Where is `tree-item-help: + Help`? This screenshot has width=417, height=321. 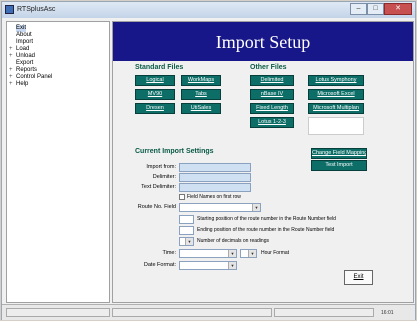 tree-item-help: + Help is located at coordinates (18, 84).